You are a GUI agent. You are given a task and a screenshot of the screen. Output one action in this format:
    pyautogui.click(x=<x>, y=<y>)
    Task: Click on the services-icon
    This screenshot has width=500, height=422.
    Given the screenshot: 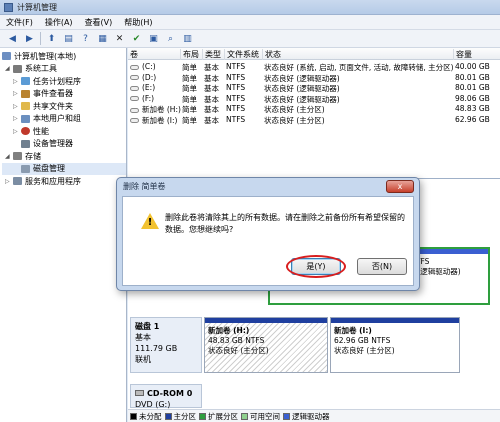 What is the action you would take?
    pyautogui.click(x=17, y=181)
    